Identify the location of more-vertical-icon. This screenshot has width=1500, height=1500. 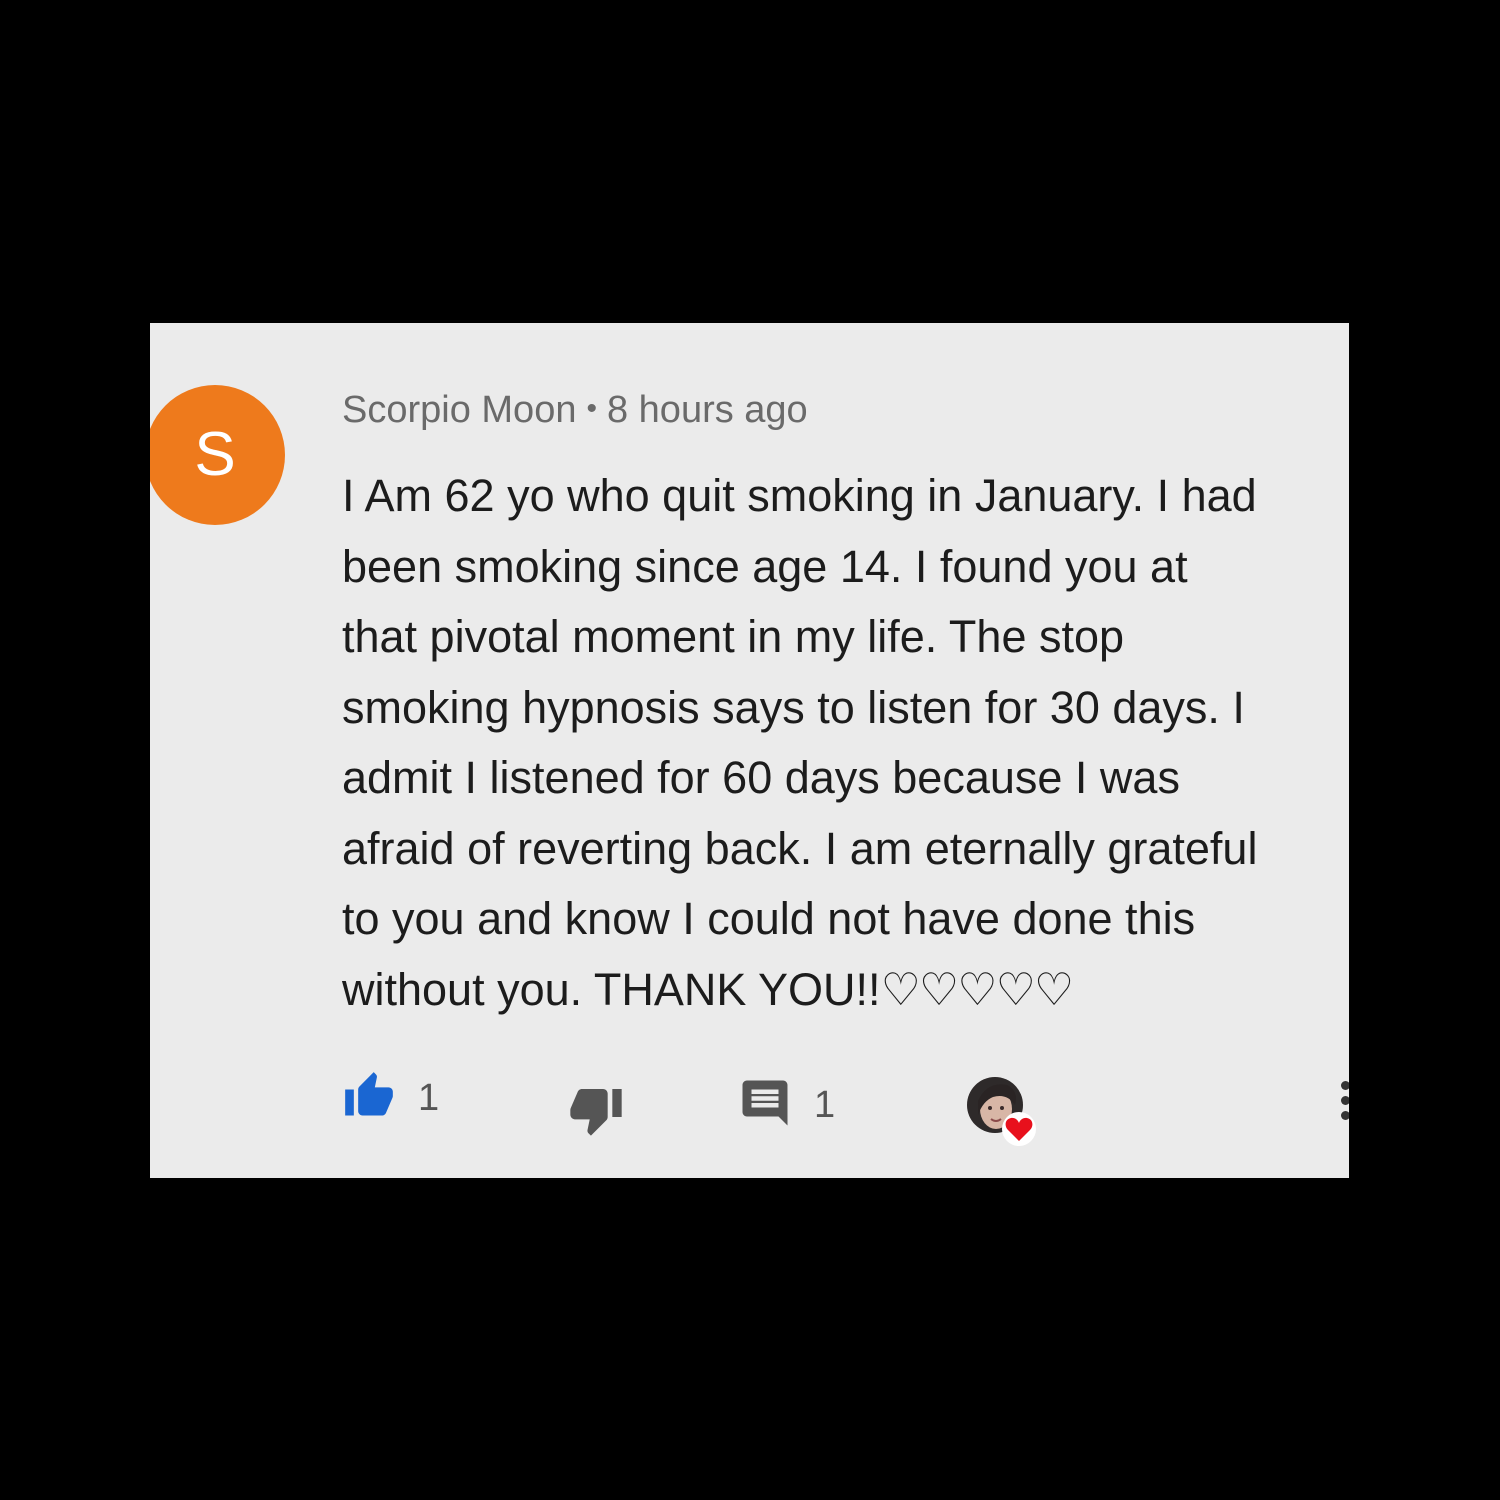
(1345, 1103).